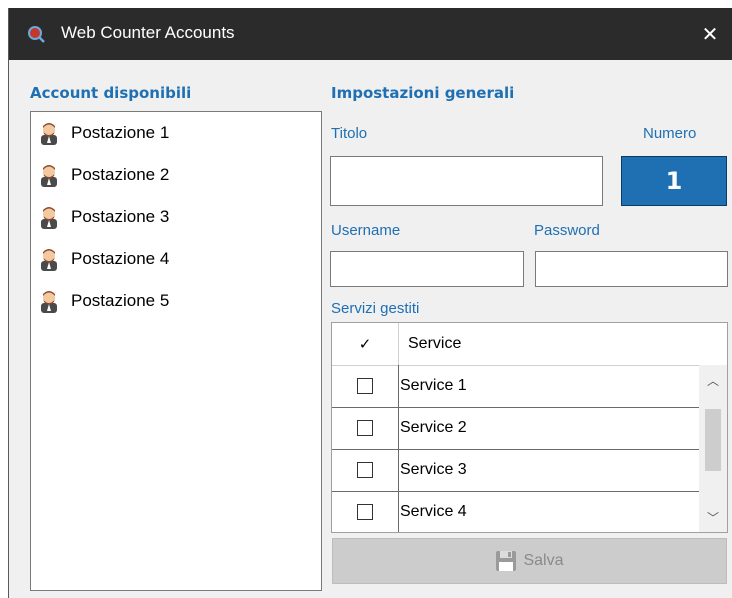 The height and width of the screenshot is (598, 732). Describe the element at coordinates (423, 93) in the screenshot. I see `settings-heading: Impostazioni generali` at that location.